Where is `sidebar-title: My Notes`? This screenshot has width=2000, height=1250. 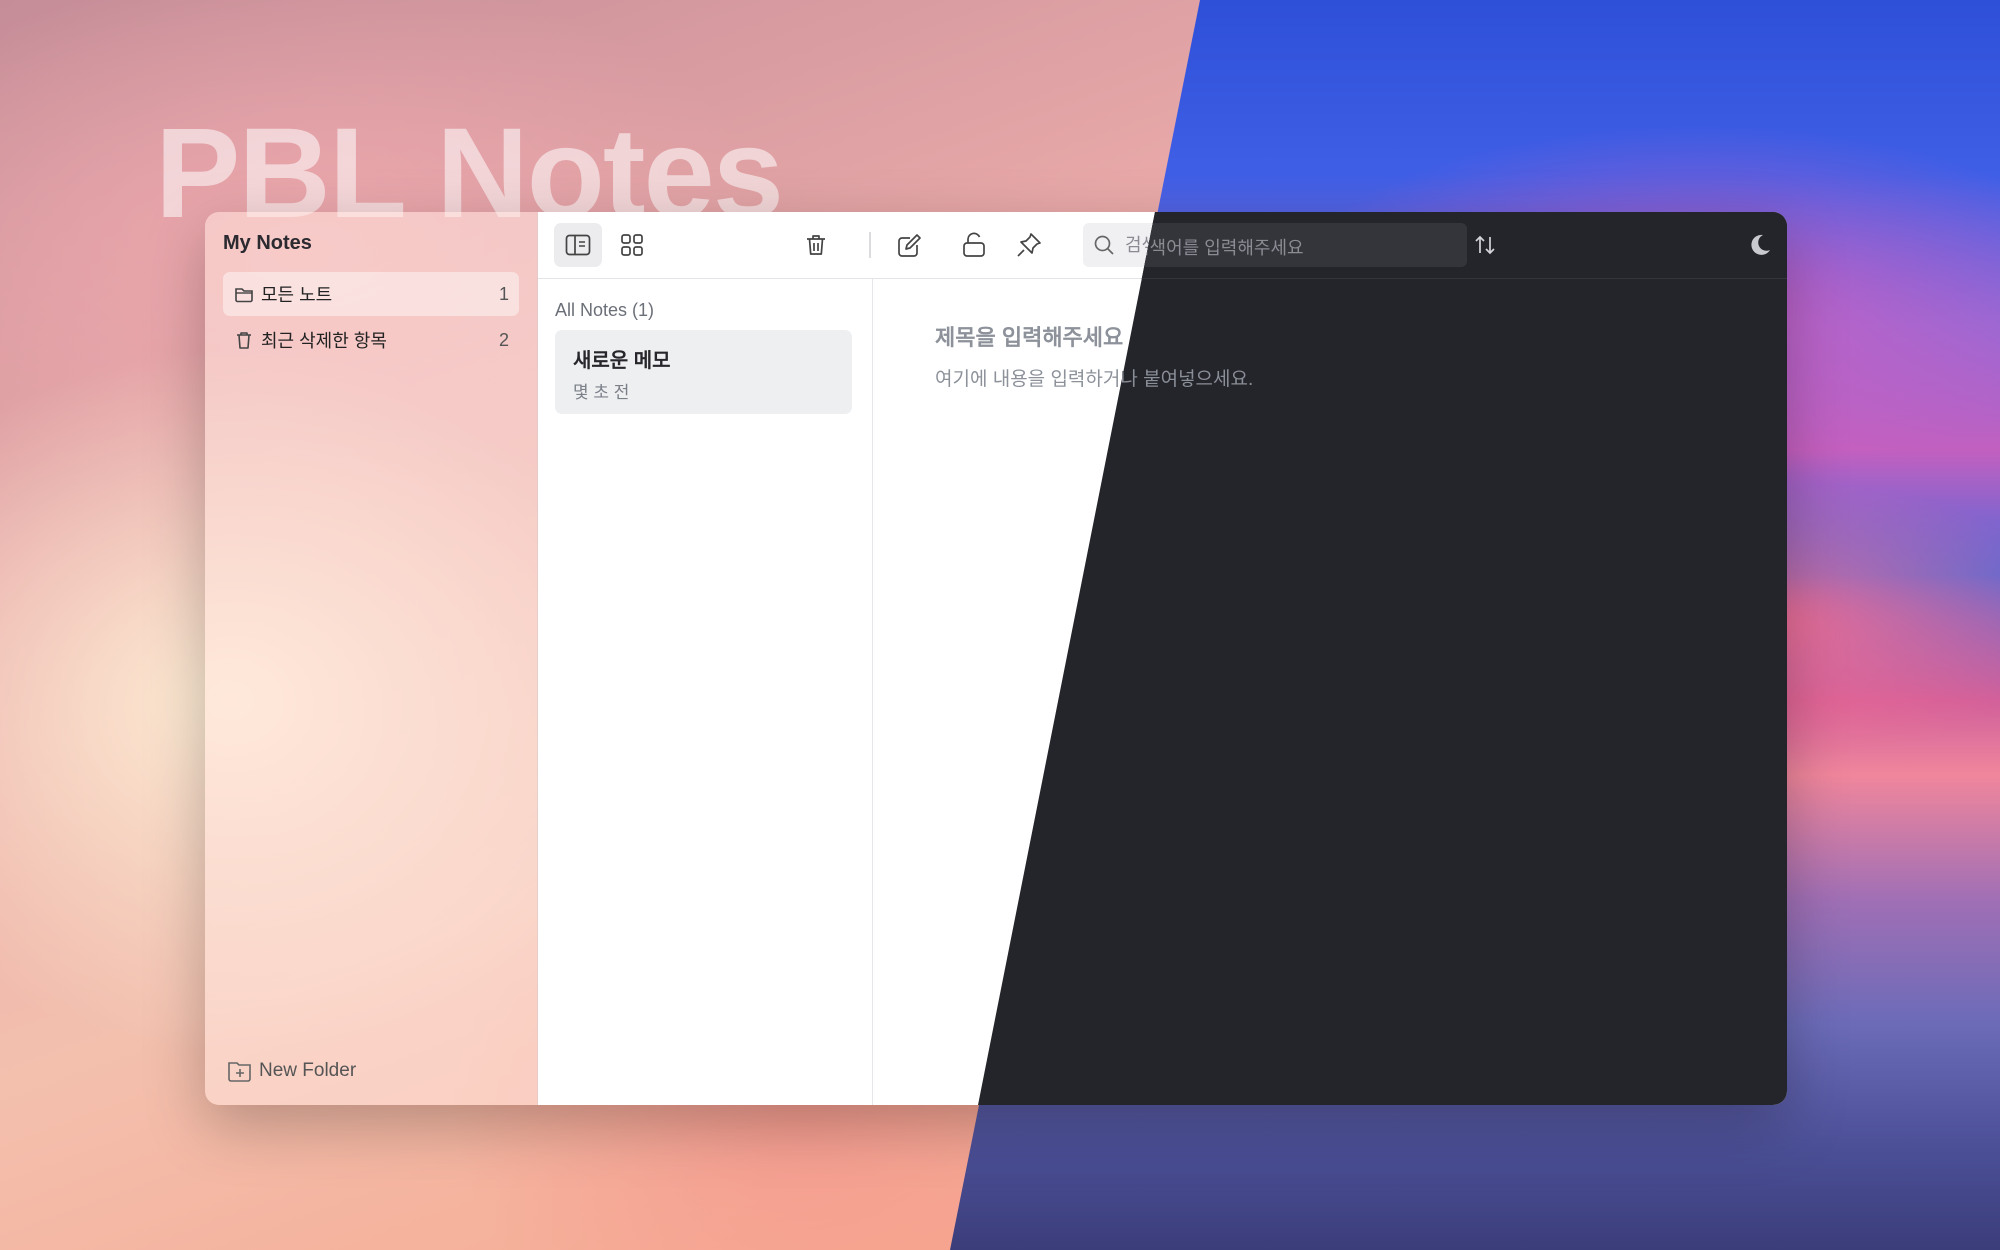 sidebar-title: My Notes is located at coordinates (267, 243).